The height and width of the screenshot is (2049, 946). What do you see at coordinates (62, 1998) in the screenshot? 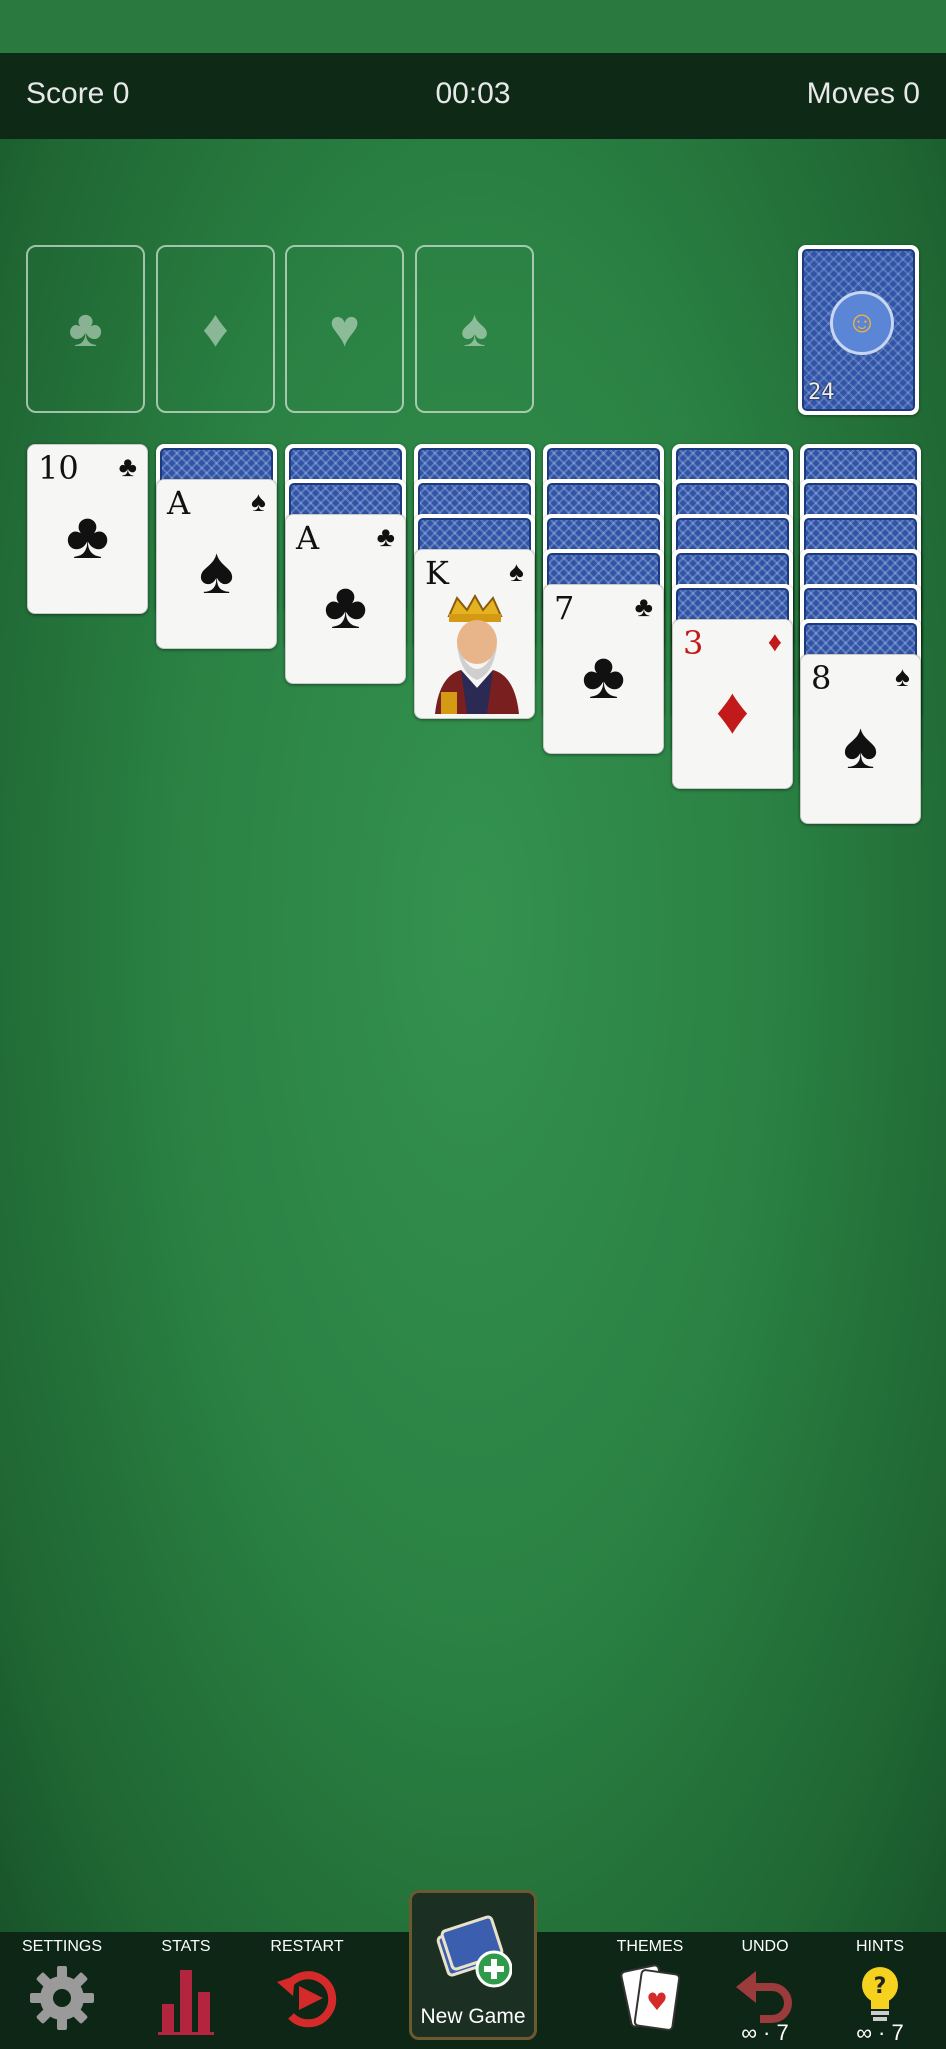
I see `gear-icon` at bounding box center [62, 1998].